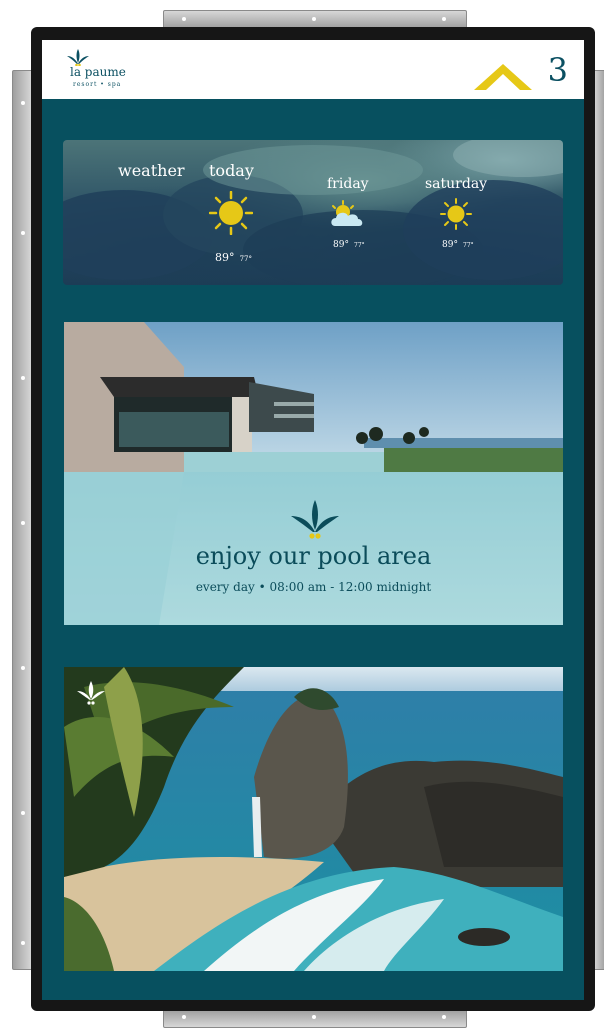  I want to click on weather-low-saturday: 77°, so click(468, 245).